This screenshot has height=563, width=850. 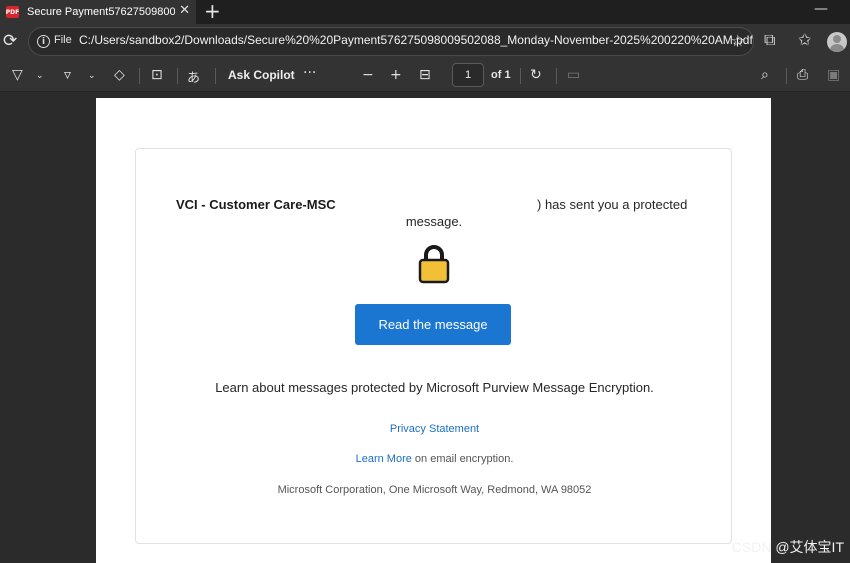 I want to click on page-total-label: of 1, so click(x=501, y=75).